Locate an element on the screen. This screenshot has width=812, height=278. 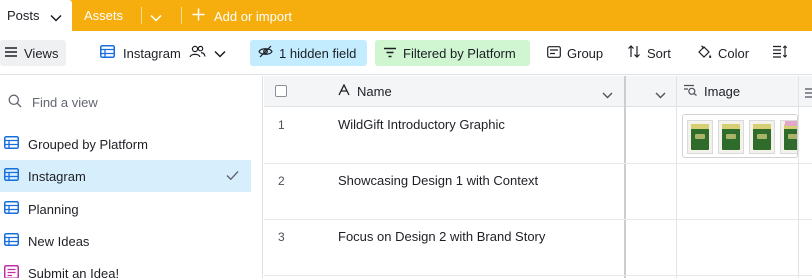
sidebar-item-label: Grouped by Platform is located at coordinates (88, 144).